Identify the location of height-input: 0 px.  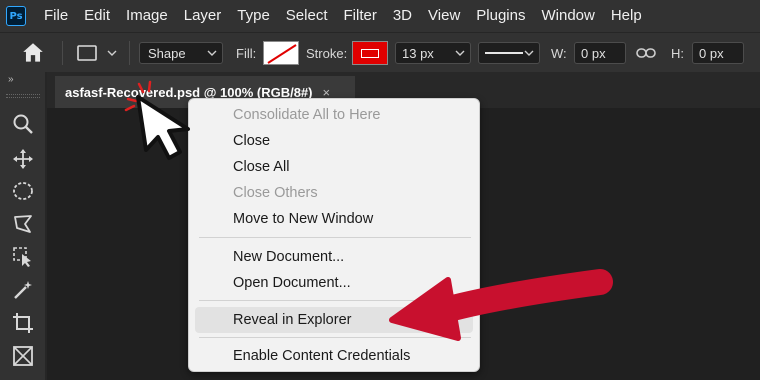
(718, 53).